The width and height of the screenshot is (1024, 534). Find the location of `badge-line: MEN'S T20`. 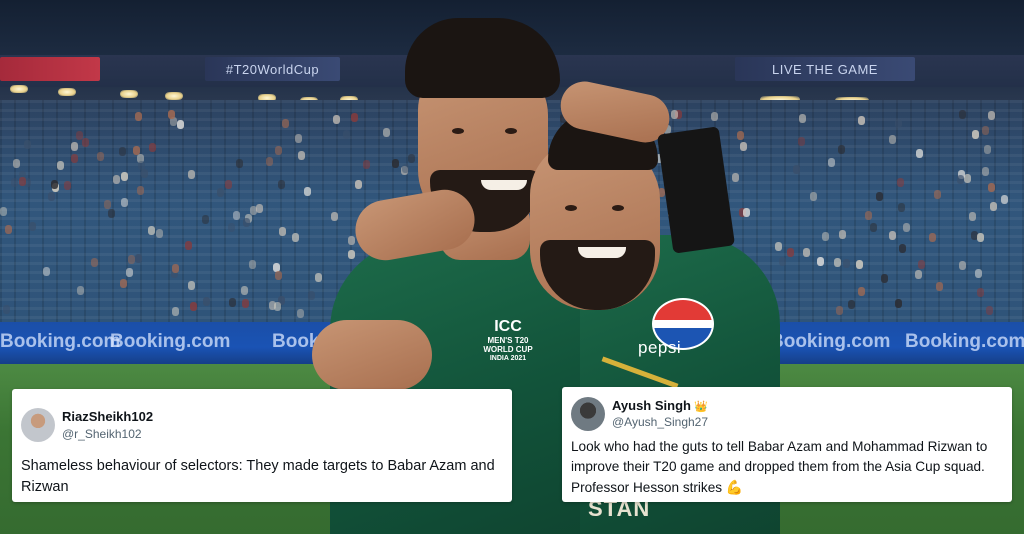

badge-line: MEN'S T20 is located at coordinates (508, 340).